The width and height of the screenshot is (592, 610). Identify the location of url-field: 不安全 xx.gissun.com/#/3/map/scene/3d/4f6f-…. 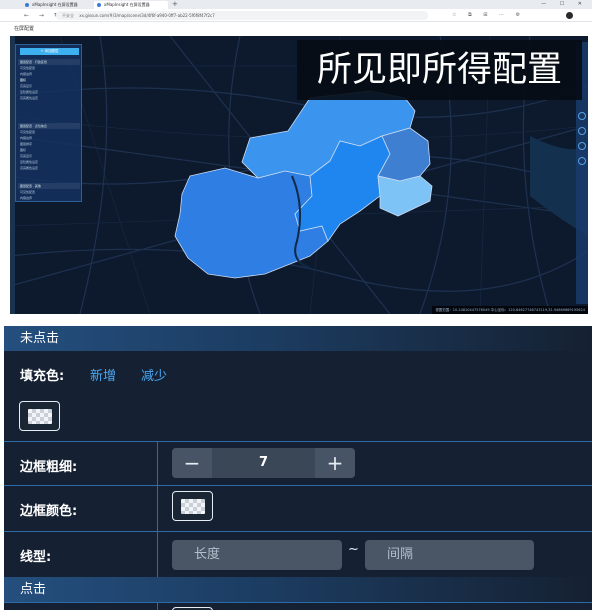
(242, 15).